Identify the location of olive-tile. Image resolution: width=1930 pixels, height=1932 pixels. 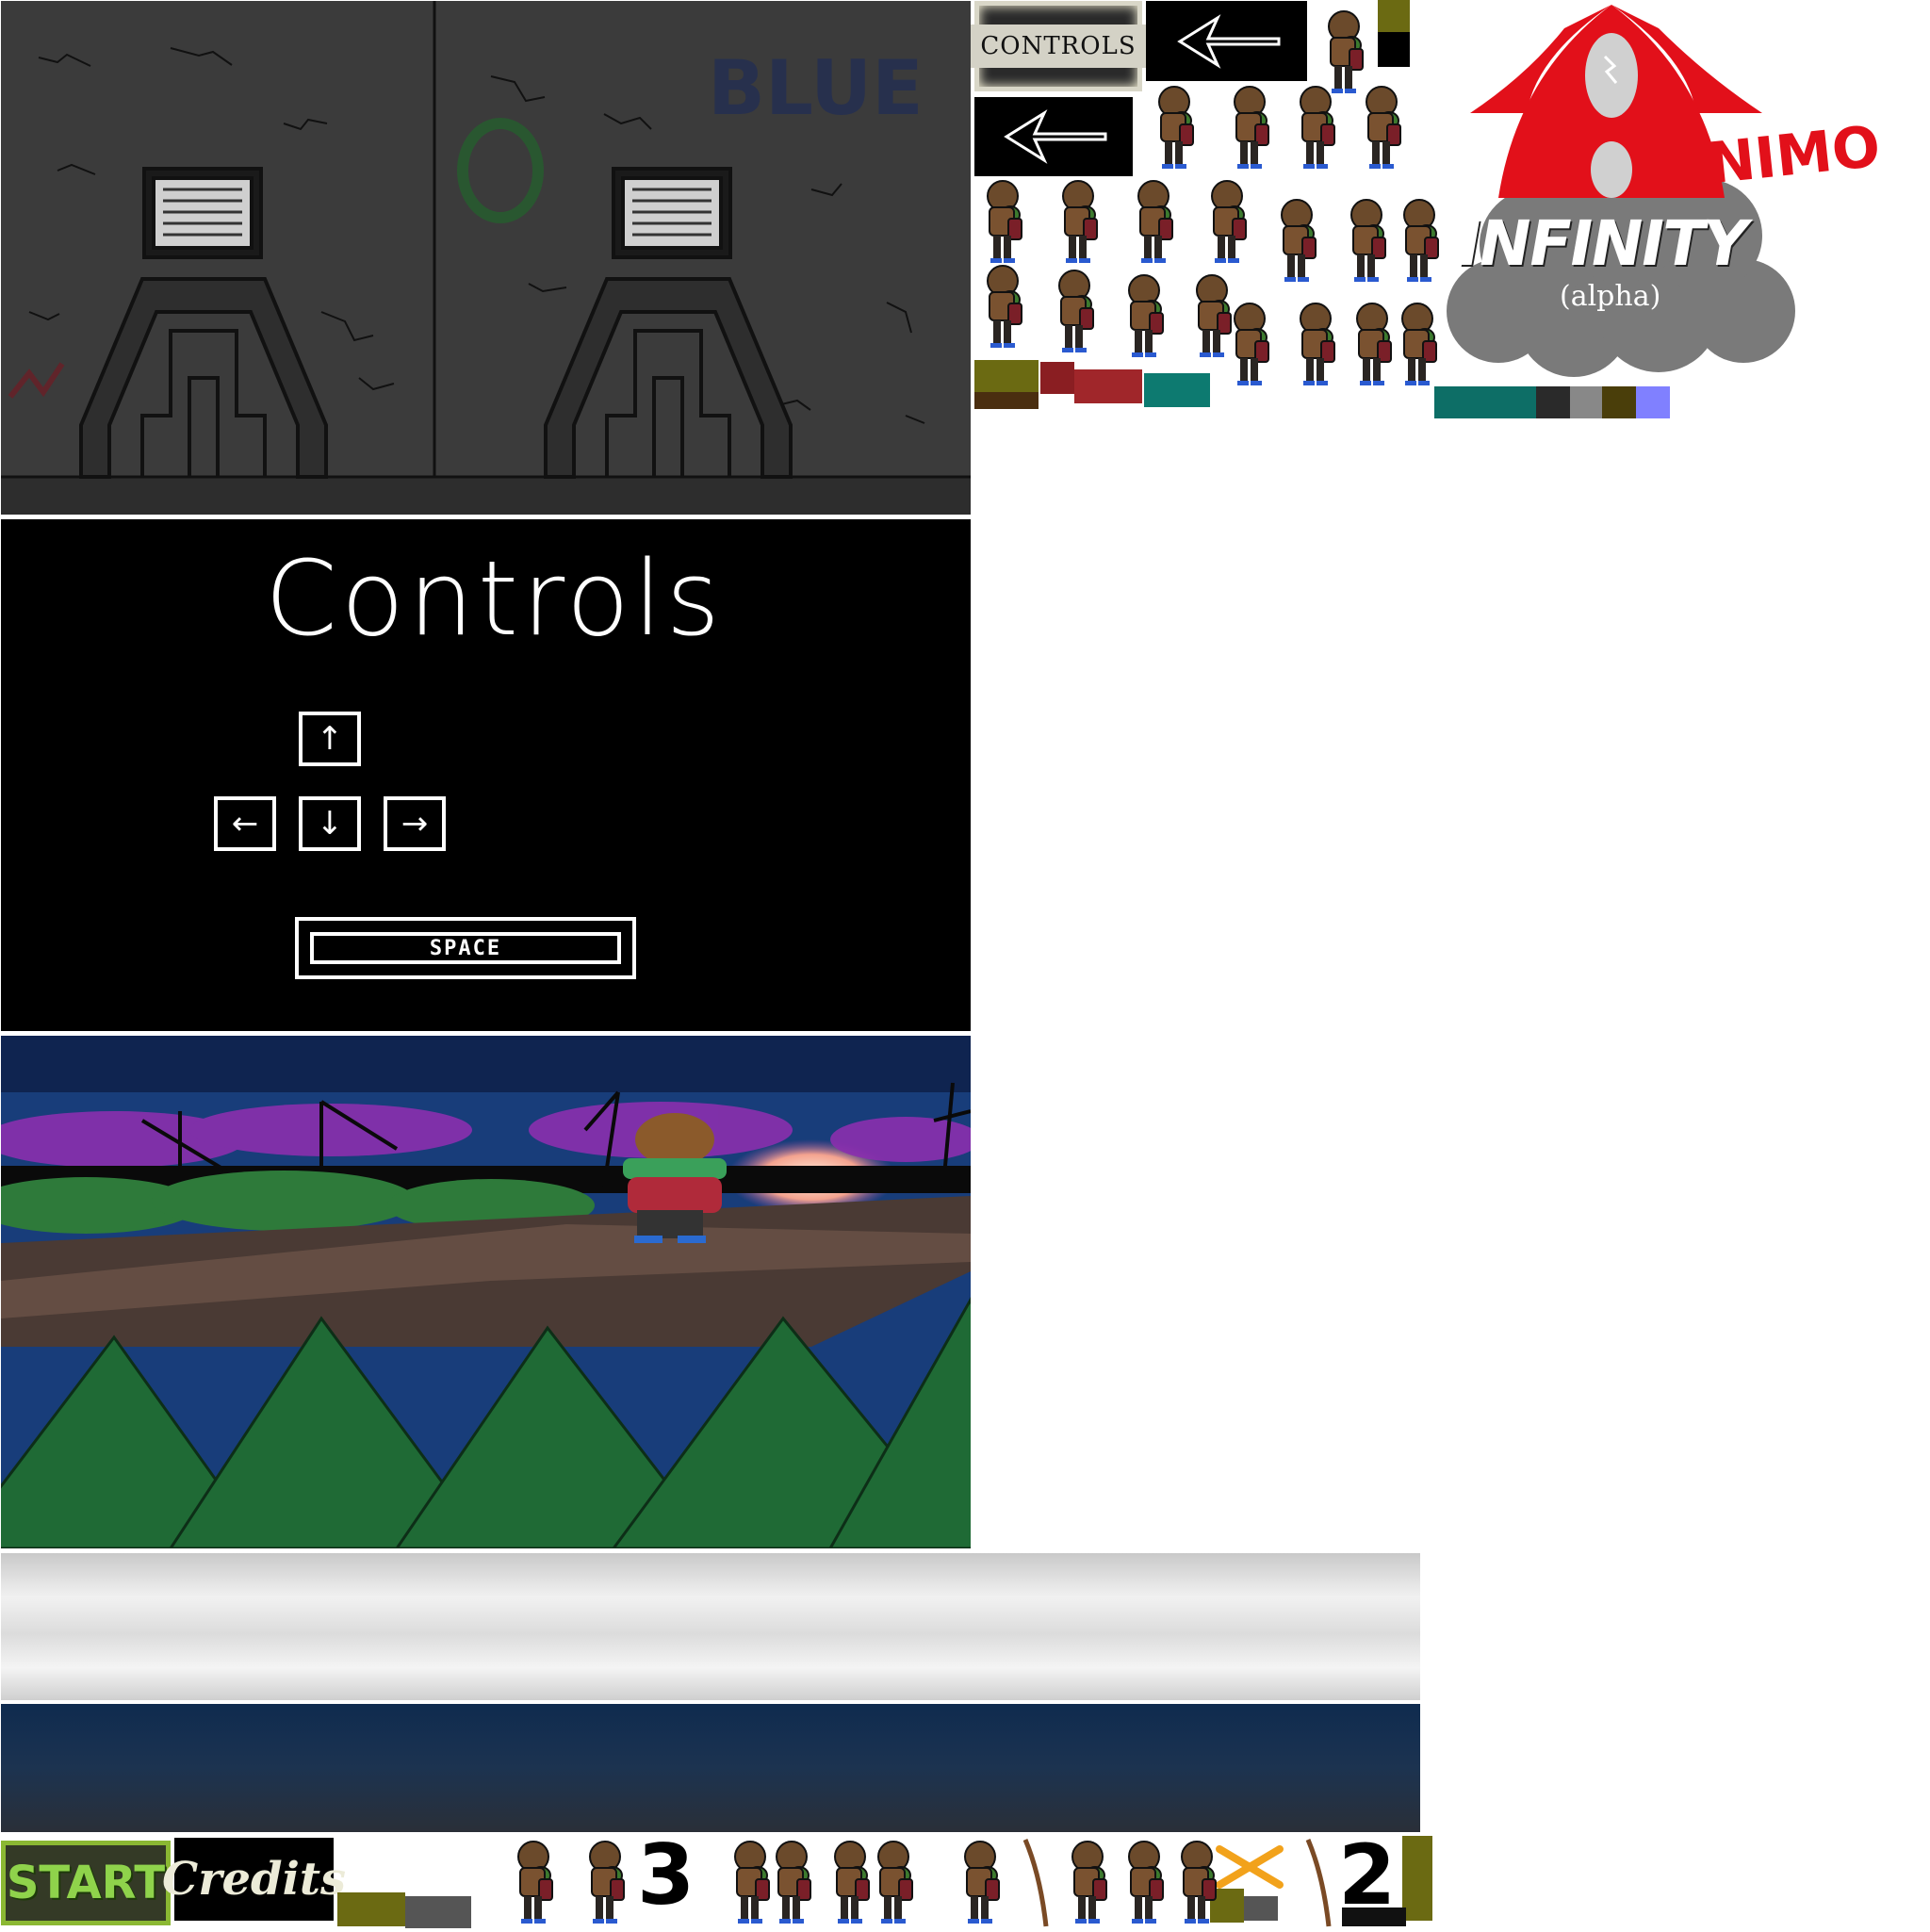
(1394, 16).